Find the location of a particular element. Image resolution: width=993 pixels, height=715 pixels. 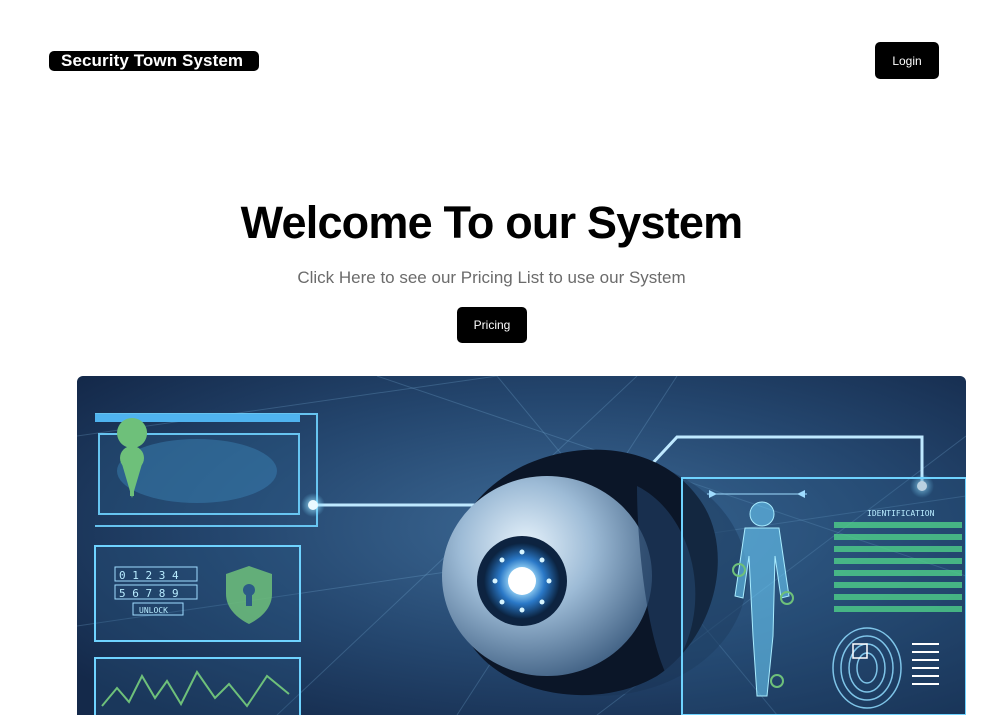

keypad-row-2: 5 6 7 8 9 is located at coordinates (149, 593).